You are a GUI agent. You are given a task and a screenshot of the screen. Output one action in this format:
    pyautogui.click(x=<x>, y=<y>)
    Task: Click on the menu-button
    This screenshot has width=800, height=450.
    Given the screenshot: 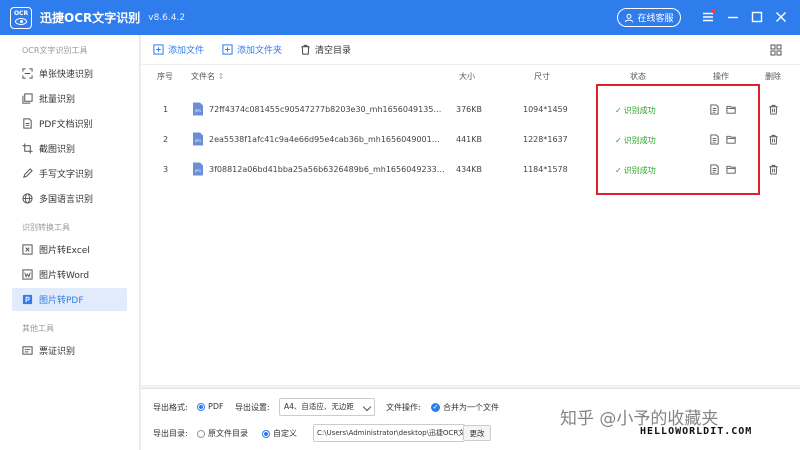 What is the action you would take?
    pyautogui.click(x=708, y=17)
    